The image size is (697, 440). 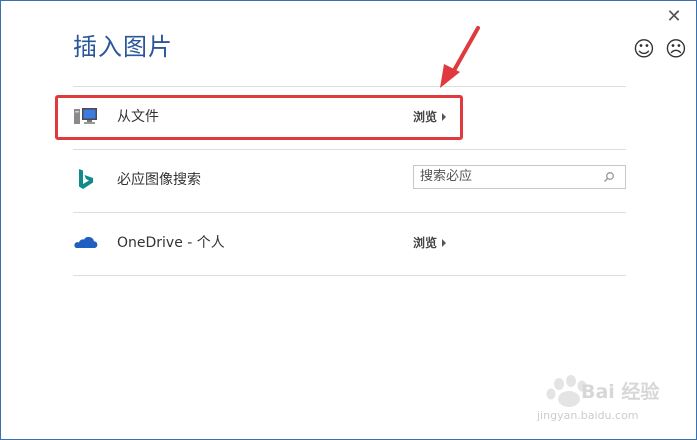 I want to click on search-placeholder: 搜索必应, so click(x=446, y=176).